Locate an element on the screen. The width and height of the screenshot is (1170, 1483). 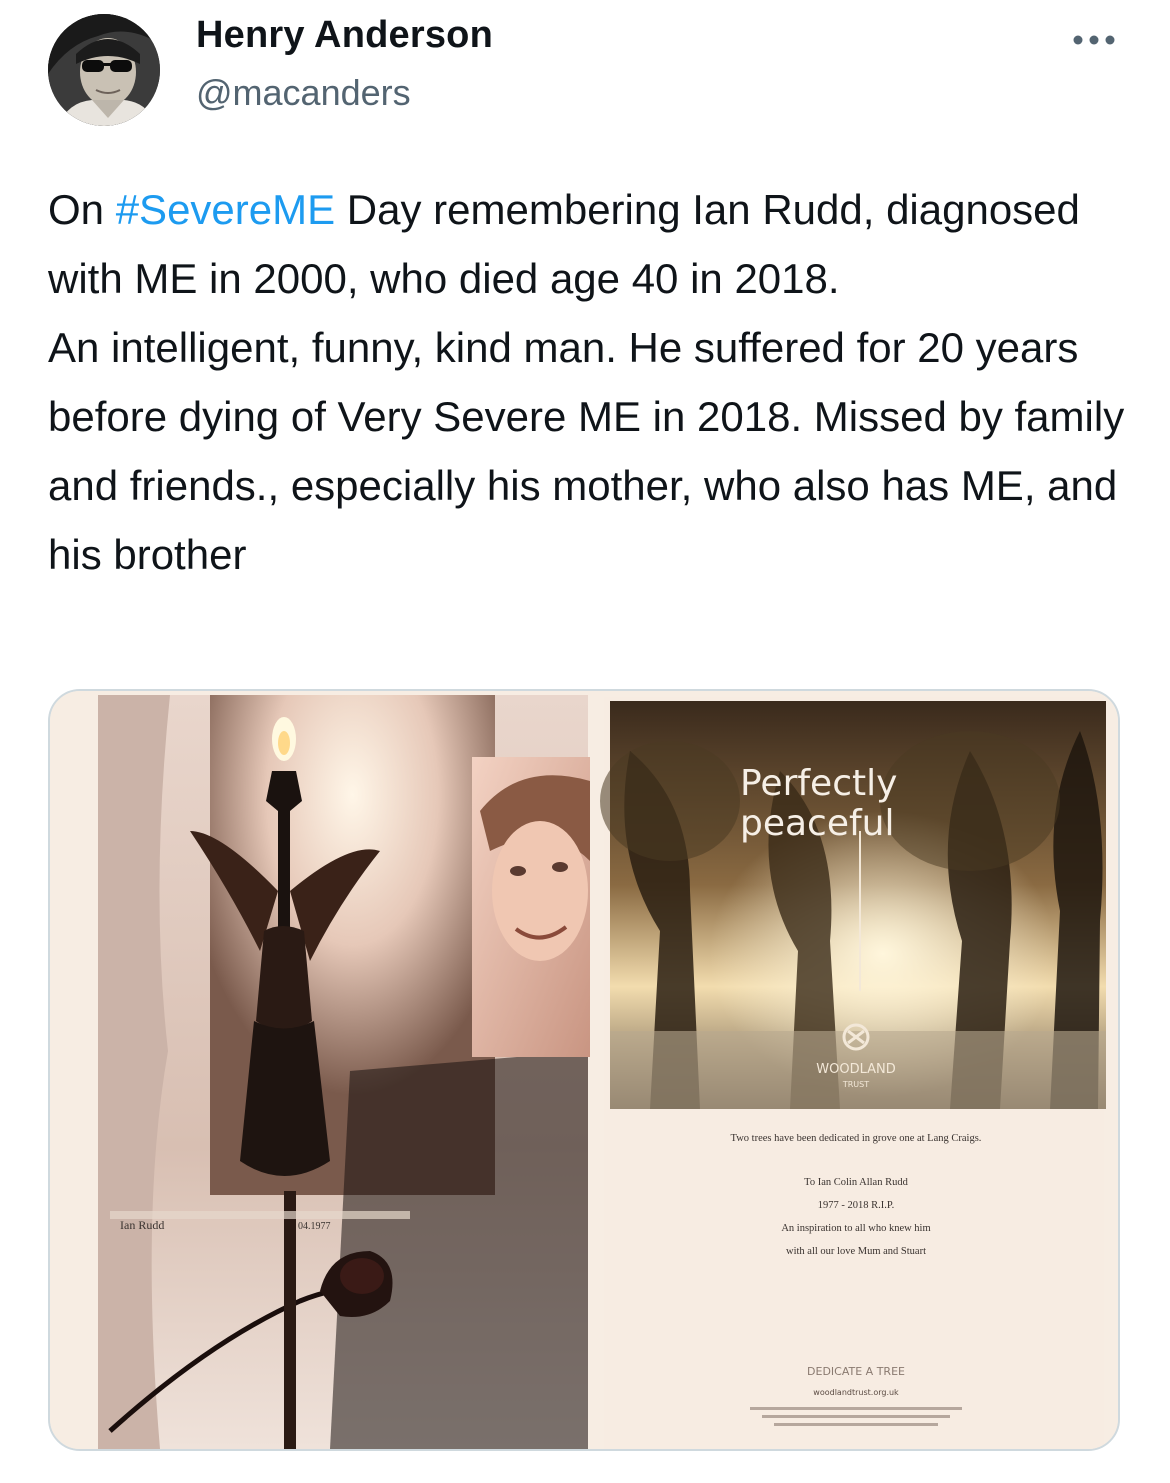
left-photo-date: 04.1977 is located at coordinates (314, 1226).